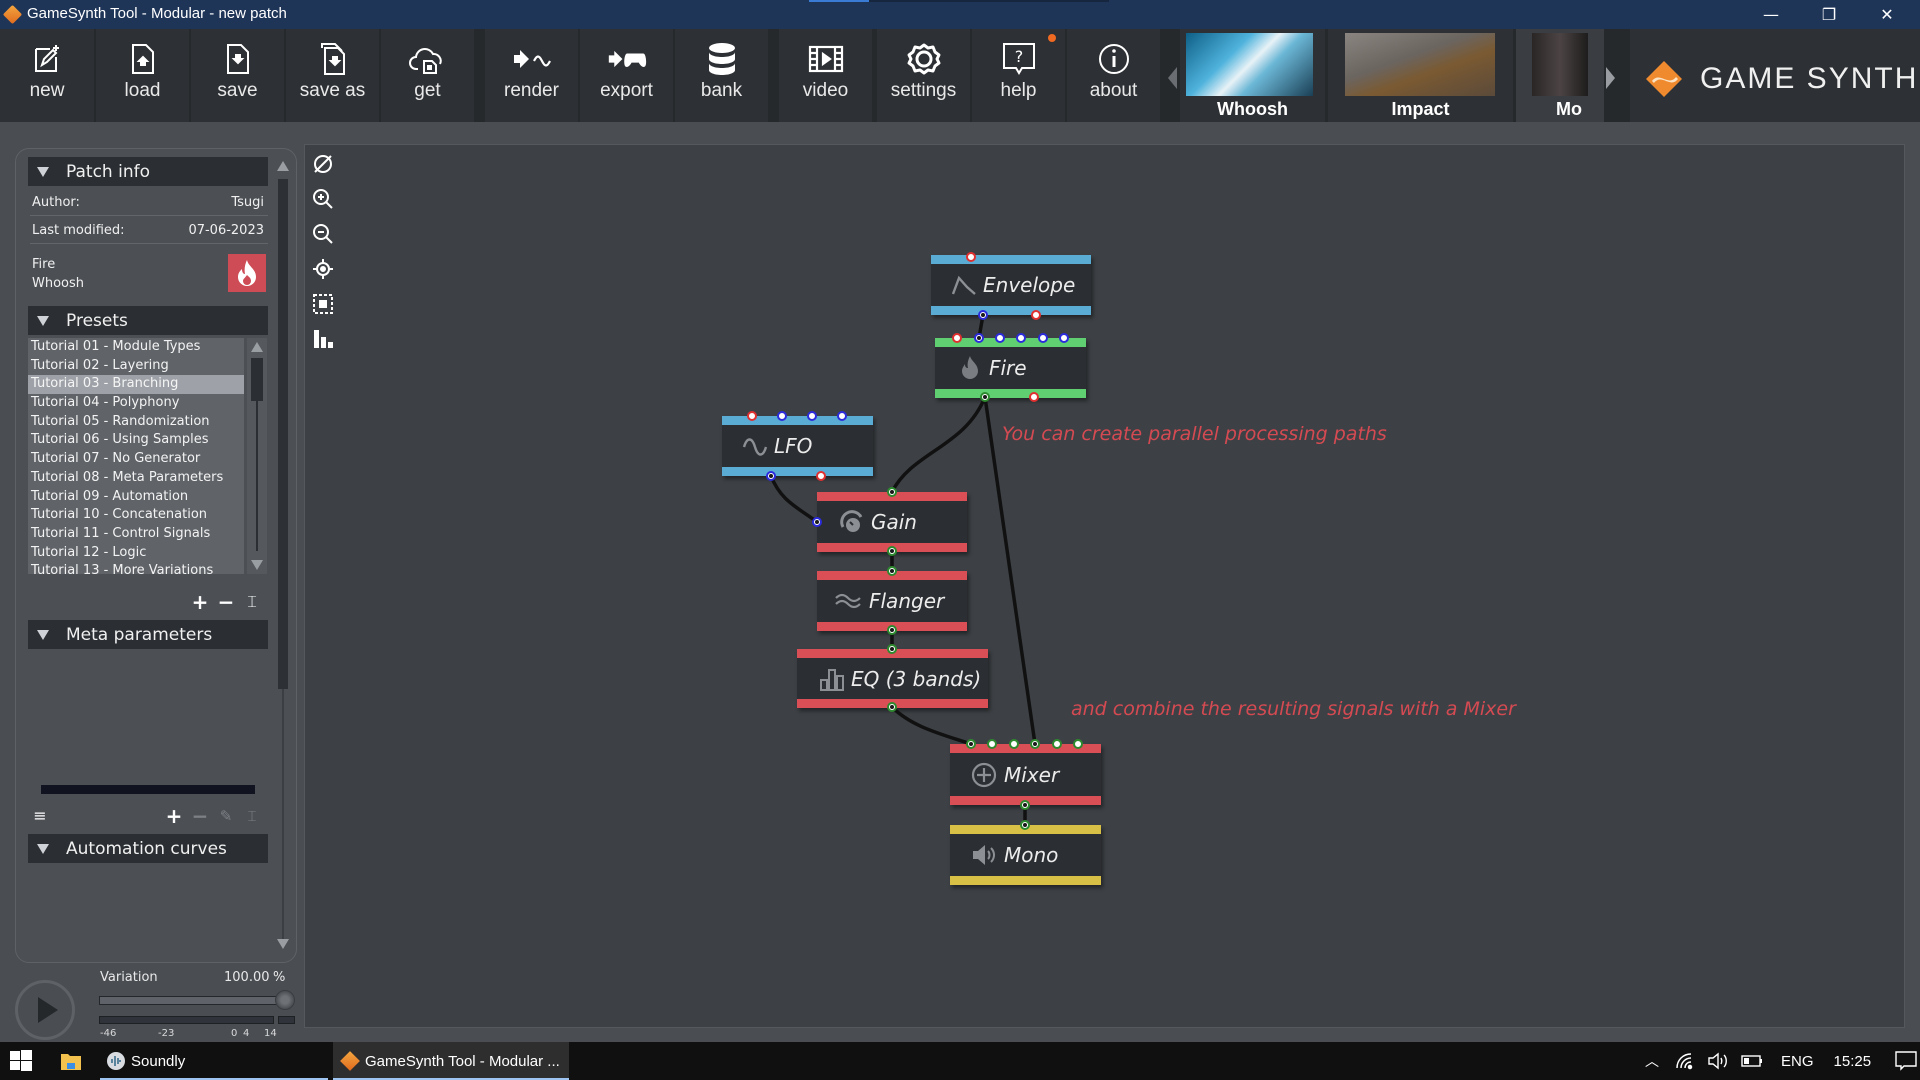 The height and width of the screenshot is (1080, 1920). I want to click on scroll-up-icon, so click(283, 166).